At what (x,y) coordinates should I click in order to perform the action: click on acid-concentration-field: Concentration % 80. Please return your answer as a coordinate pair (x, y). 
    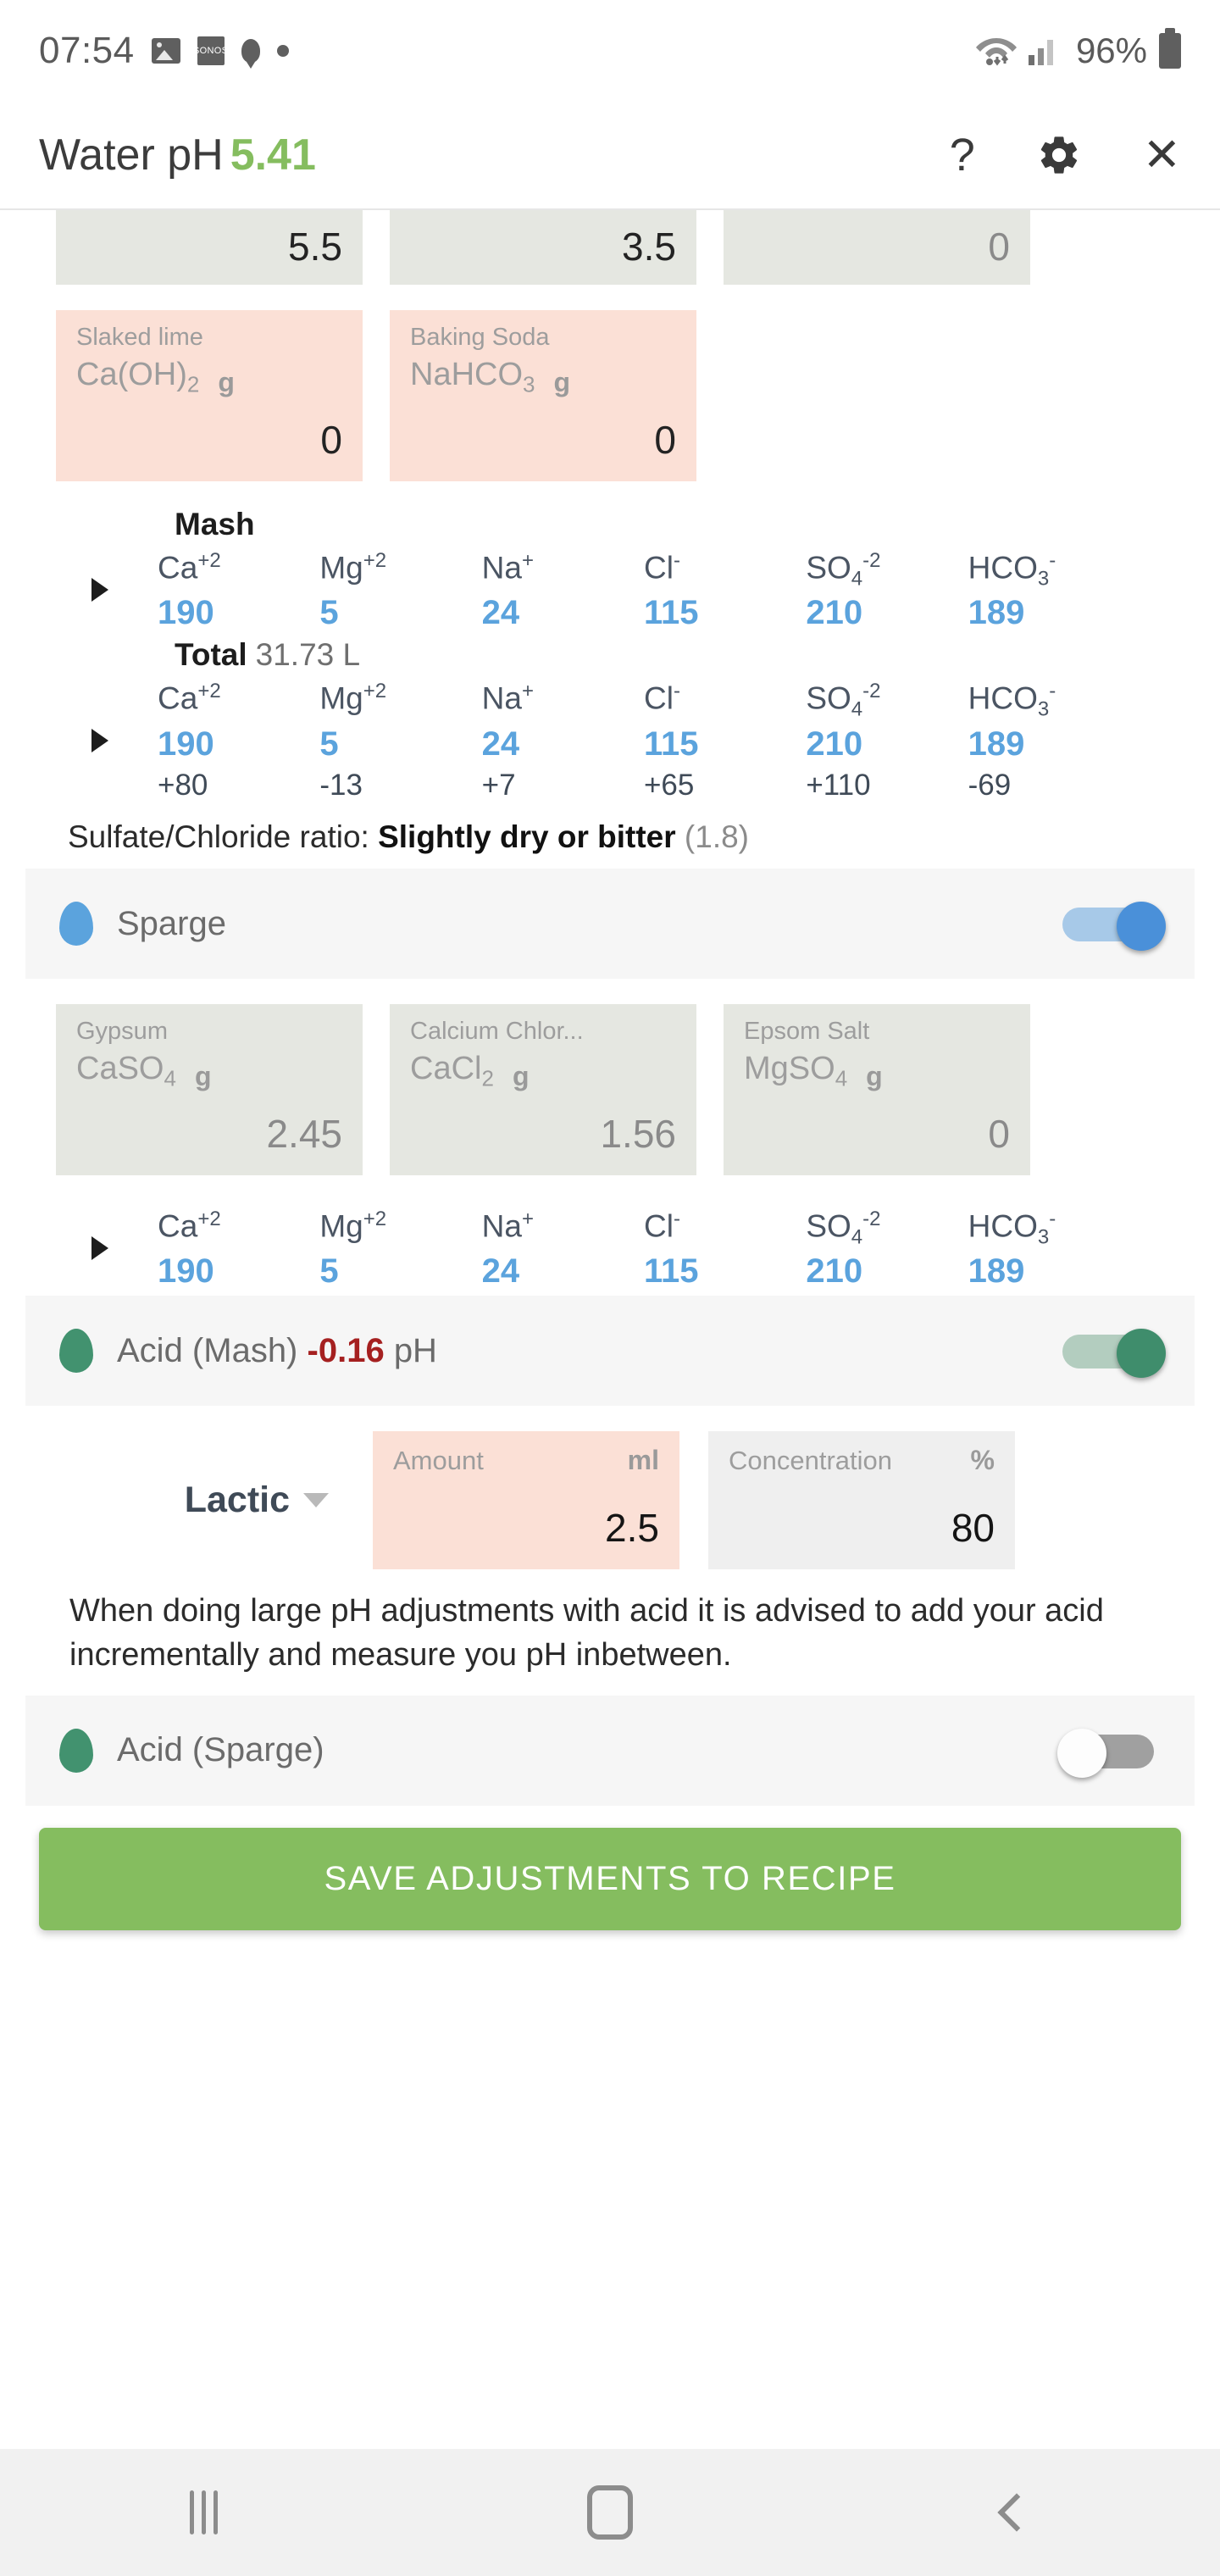
    Looking at the image, I should click on (861, 1500).